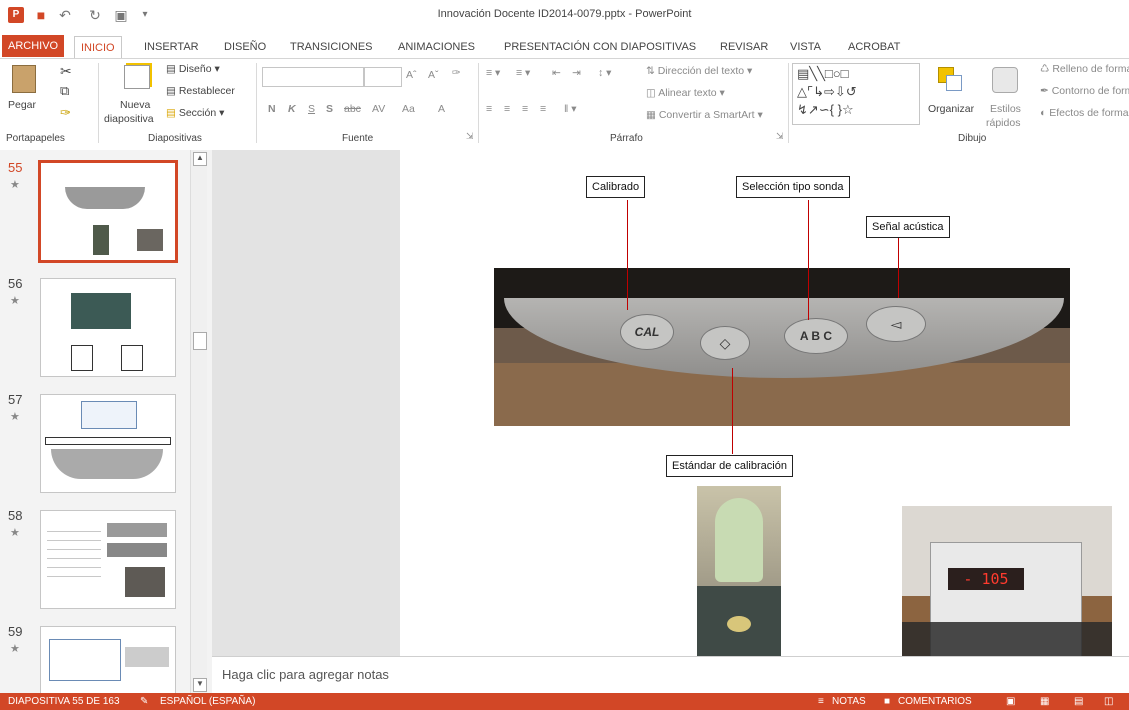 The image size is (1129, 710). What do you see at coordinates (200, 685) in the screenshot?
I see `scroll-down-arrow-icon: ▼` at bounding box center [200, 685].